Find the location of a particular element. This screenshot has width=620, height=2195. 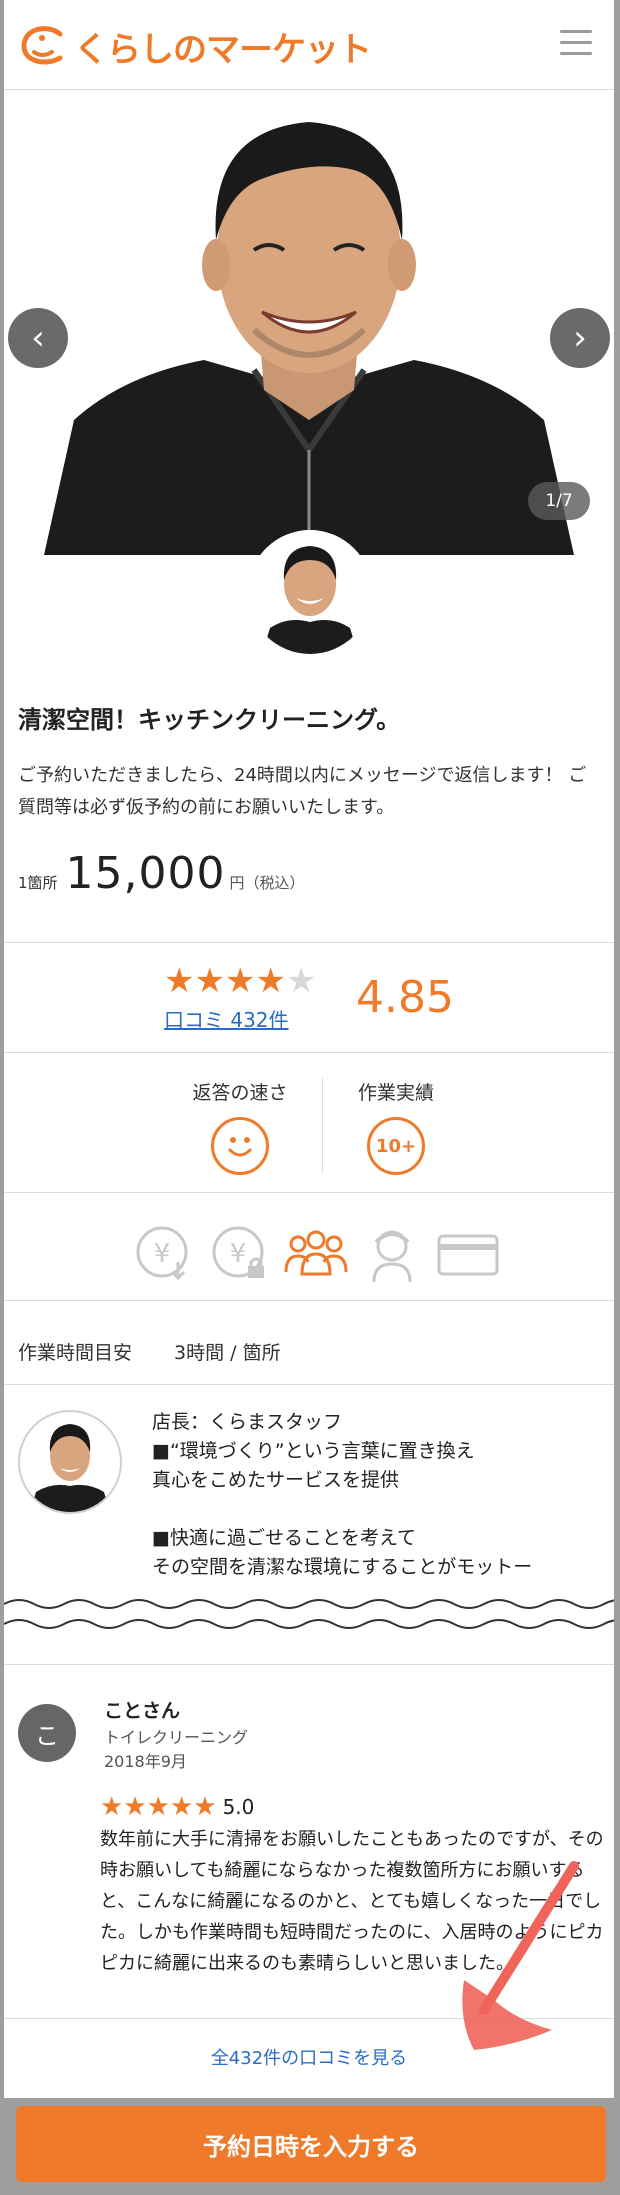

price-row: 1箇所 15,000 円（税込） is located at coordinates (161, 873).